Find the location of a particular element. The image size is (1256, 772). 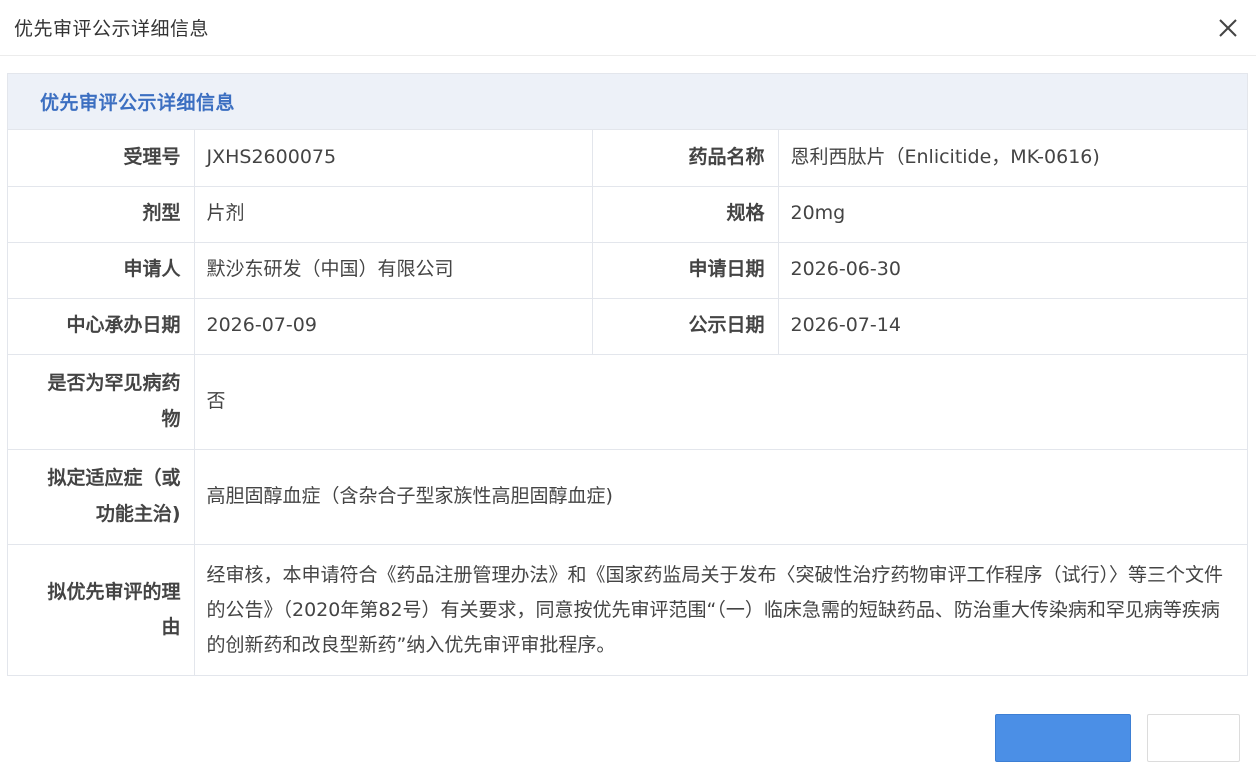

indication-label: 拟定适应症（或功能主治) is located at coordinates (101, 496).